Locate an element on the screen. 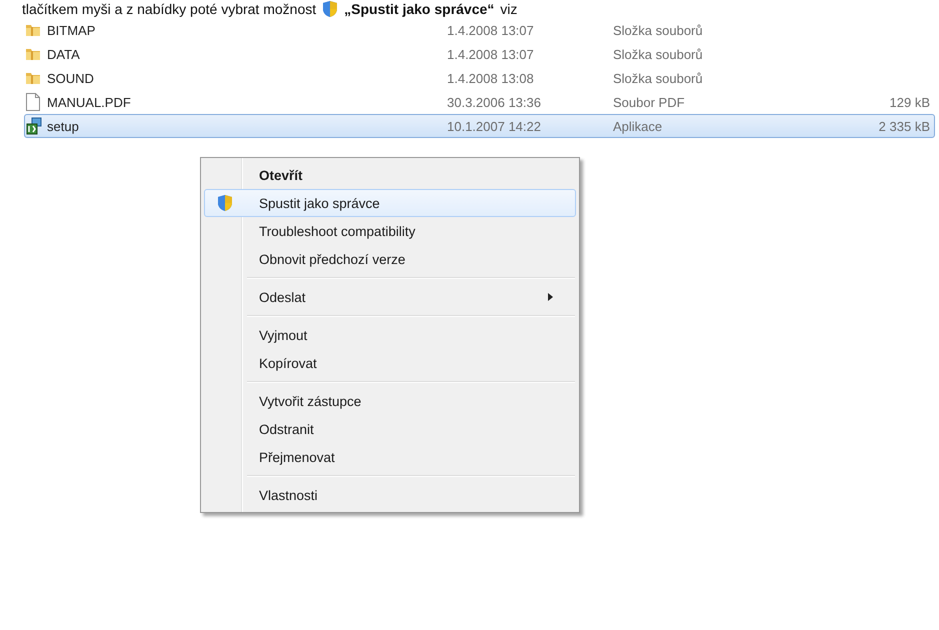  file-row: MANUAL.PDF 30.3.2006 13:36 Soubor PDF 129 kB is located at coordinates (479, 102).